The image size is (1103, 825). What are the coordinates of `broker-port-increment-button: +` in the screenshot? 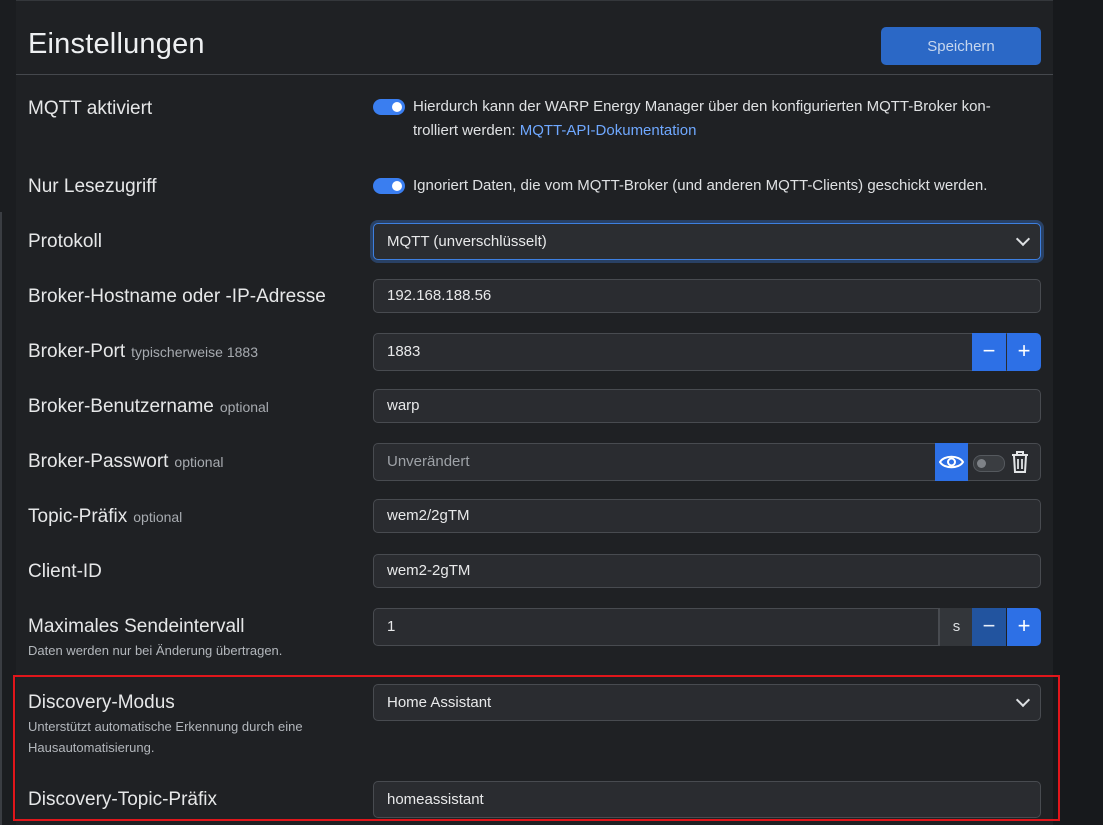 It's located at (1024, 352).